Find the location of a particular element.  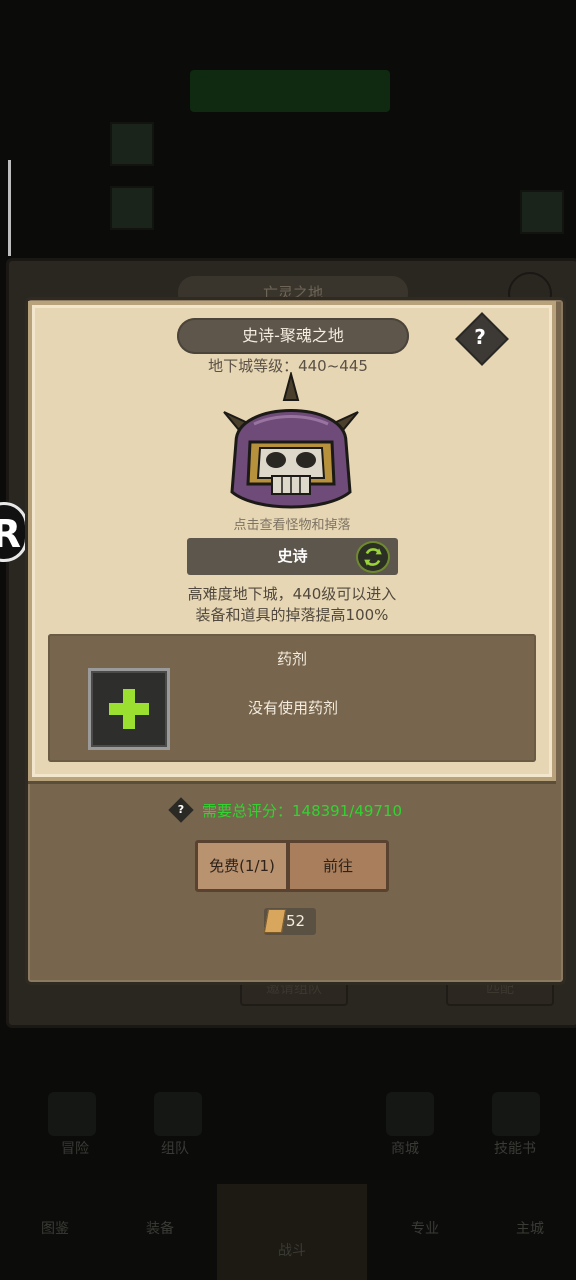

background-bottom-nav-label: 主城 is located at coordinates (530, 1229).